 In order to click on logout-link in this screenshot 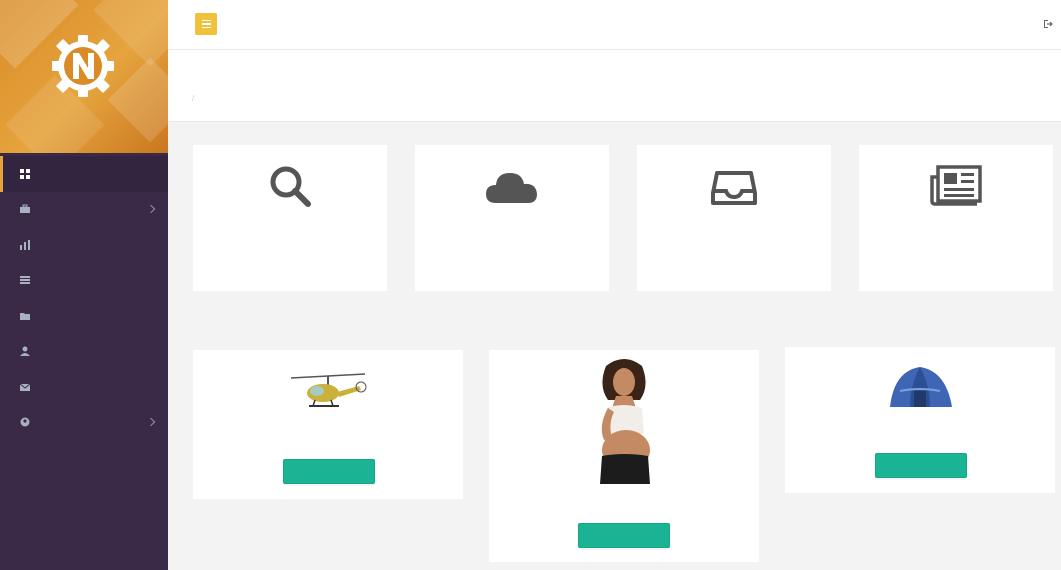, I will do `click(1050, 24)`.